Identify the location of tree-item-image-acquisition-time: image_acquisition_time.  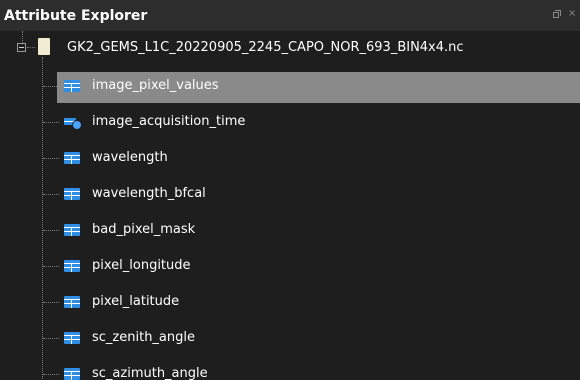
(290, 122).